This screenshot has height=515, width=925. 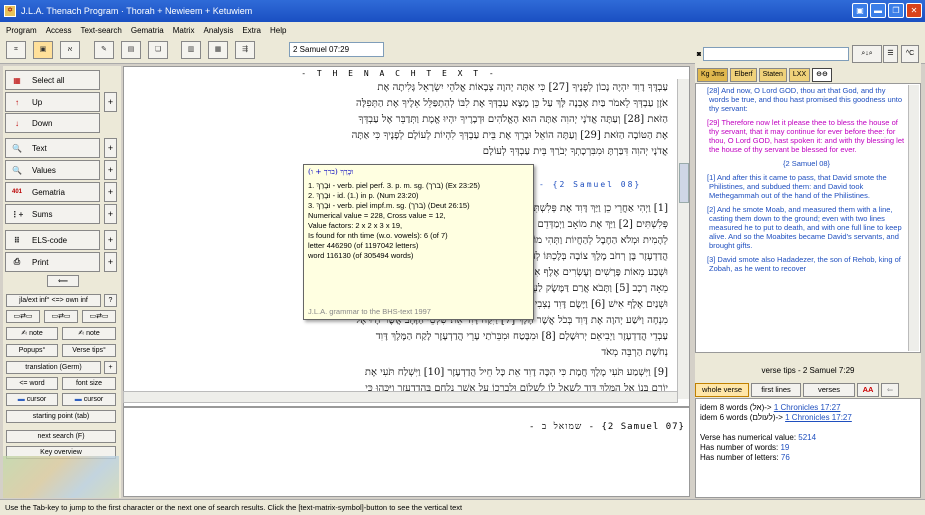 I want to click on case-button: ^C, so click(x=910, y=54).